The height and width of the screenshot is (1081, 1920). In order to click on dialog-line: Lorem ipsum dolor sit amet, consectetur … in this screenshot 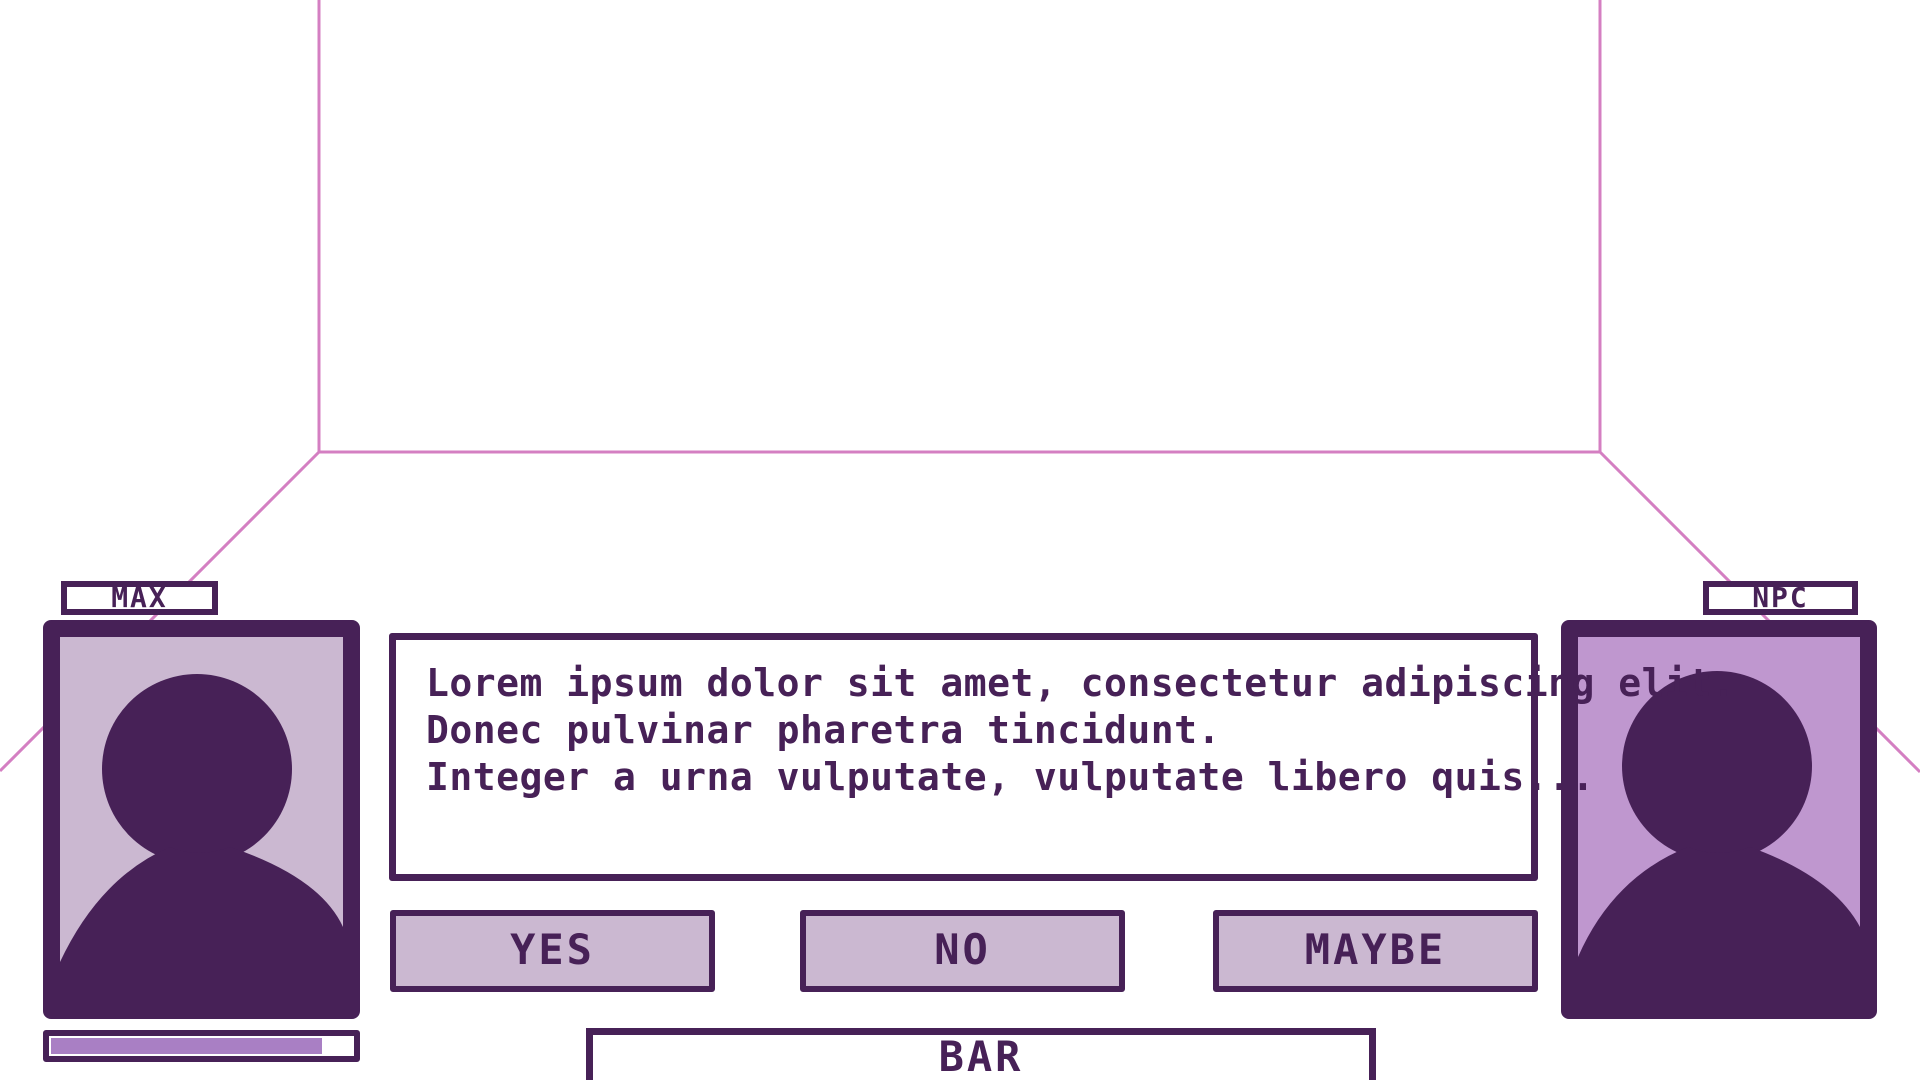, I will do `click(1081, 683)`.